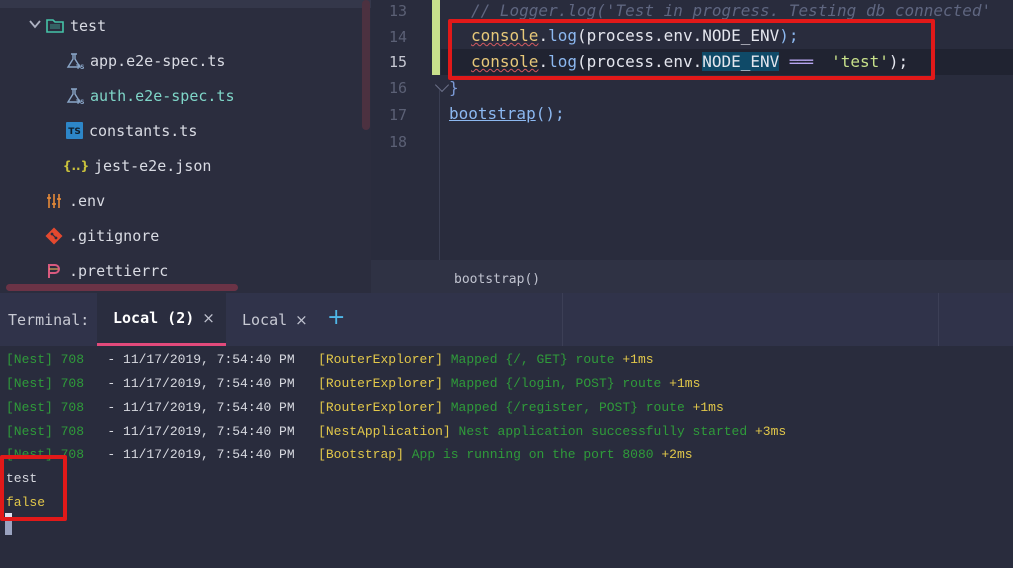 Image resolution: width=1013 pixels, height=568 pixels. What do you see at coordinates (497, 279) in the screenshot?
I see `breadcrumb-item: bootstrap()` at bounding box center [497, 279].